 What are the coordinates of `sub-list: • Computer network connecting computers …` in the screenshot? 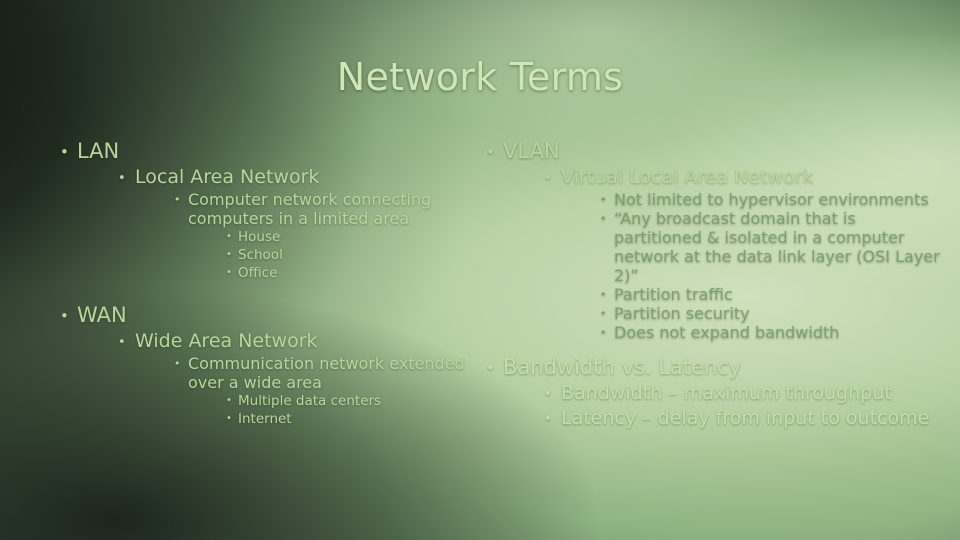 It's located at (319, 236).